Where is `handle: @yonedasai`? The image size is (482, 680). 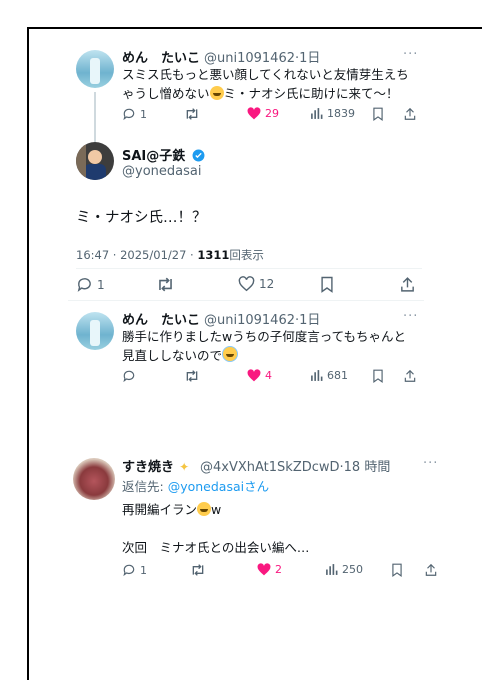
handle: @yonedasai is located at coordinates (161, 171).